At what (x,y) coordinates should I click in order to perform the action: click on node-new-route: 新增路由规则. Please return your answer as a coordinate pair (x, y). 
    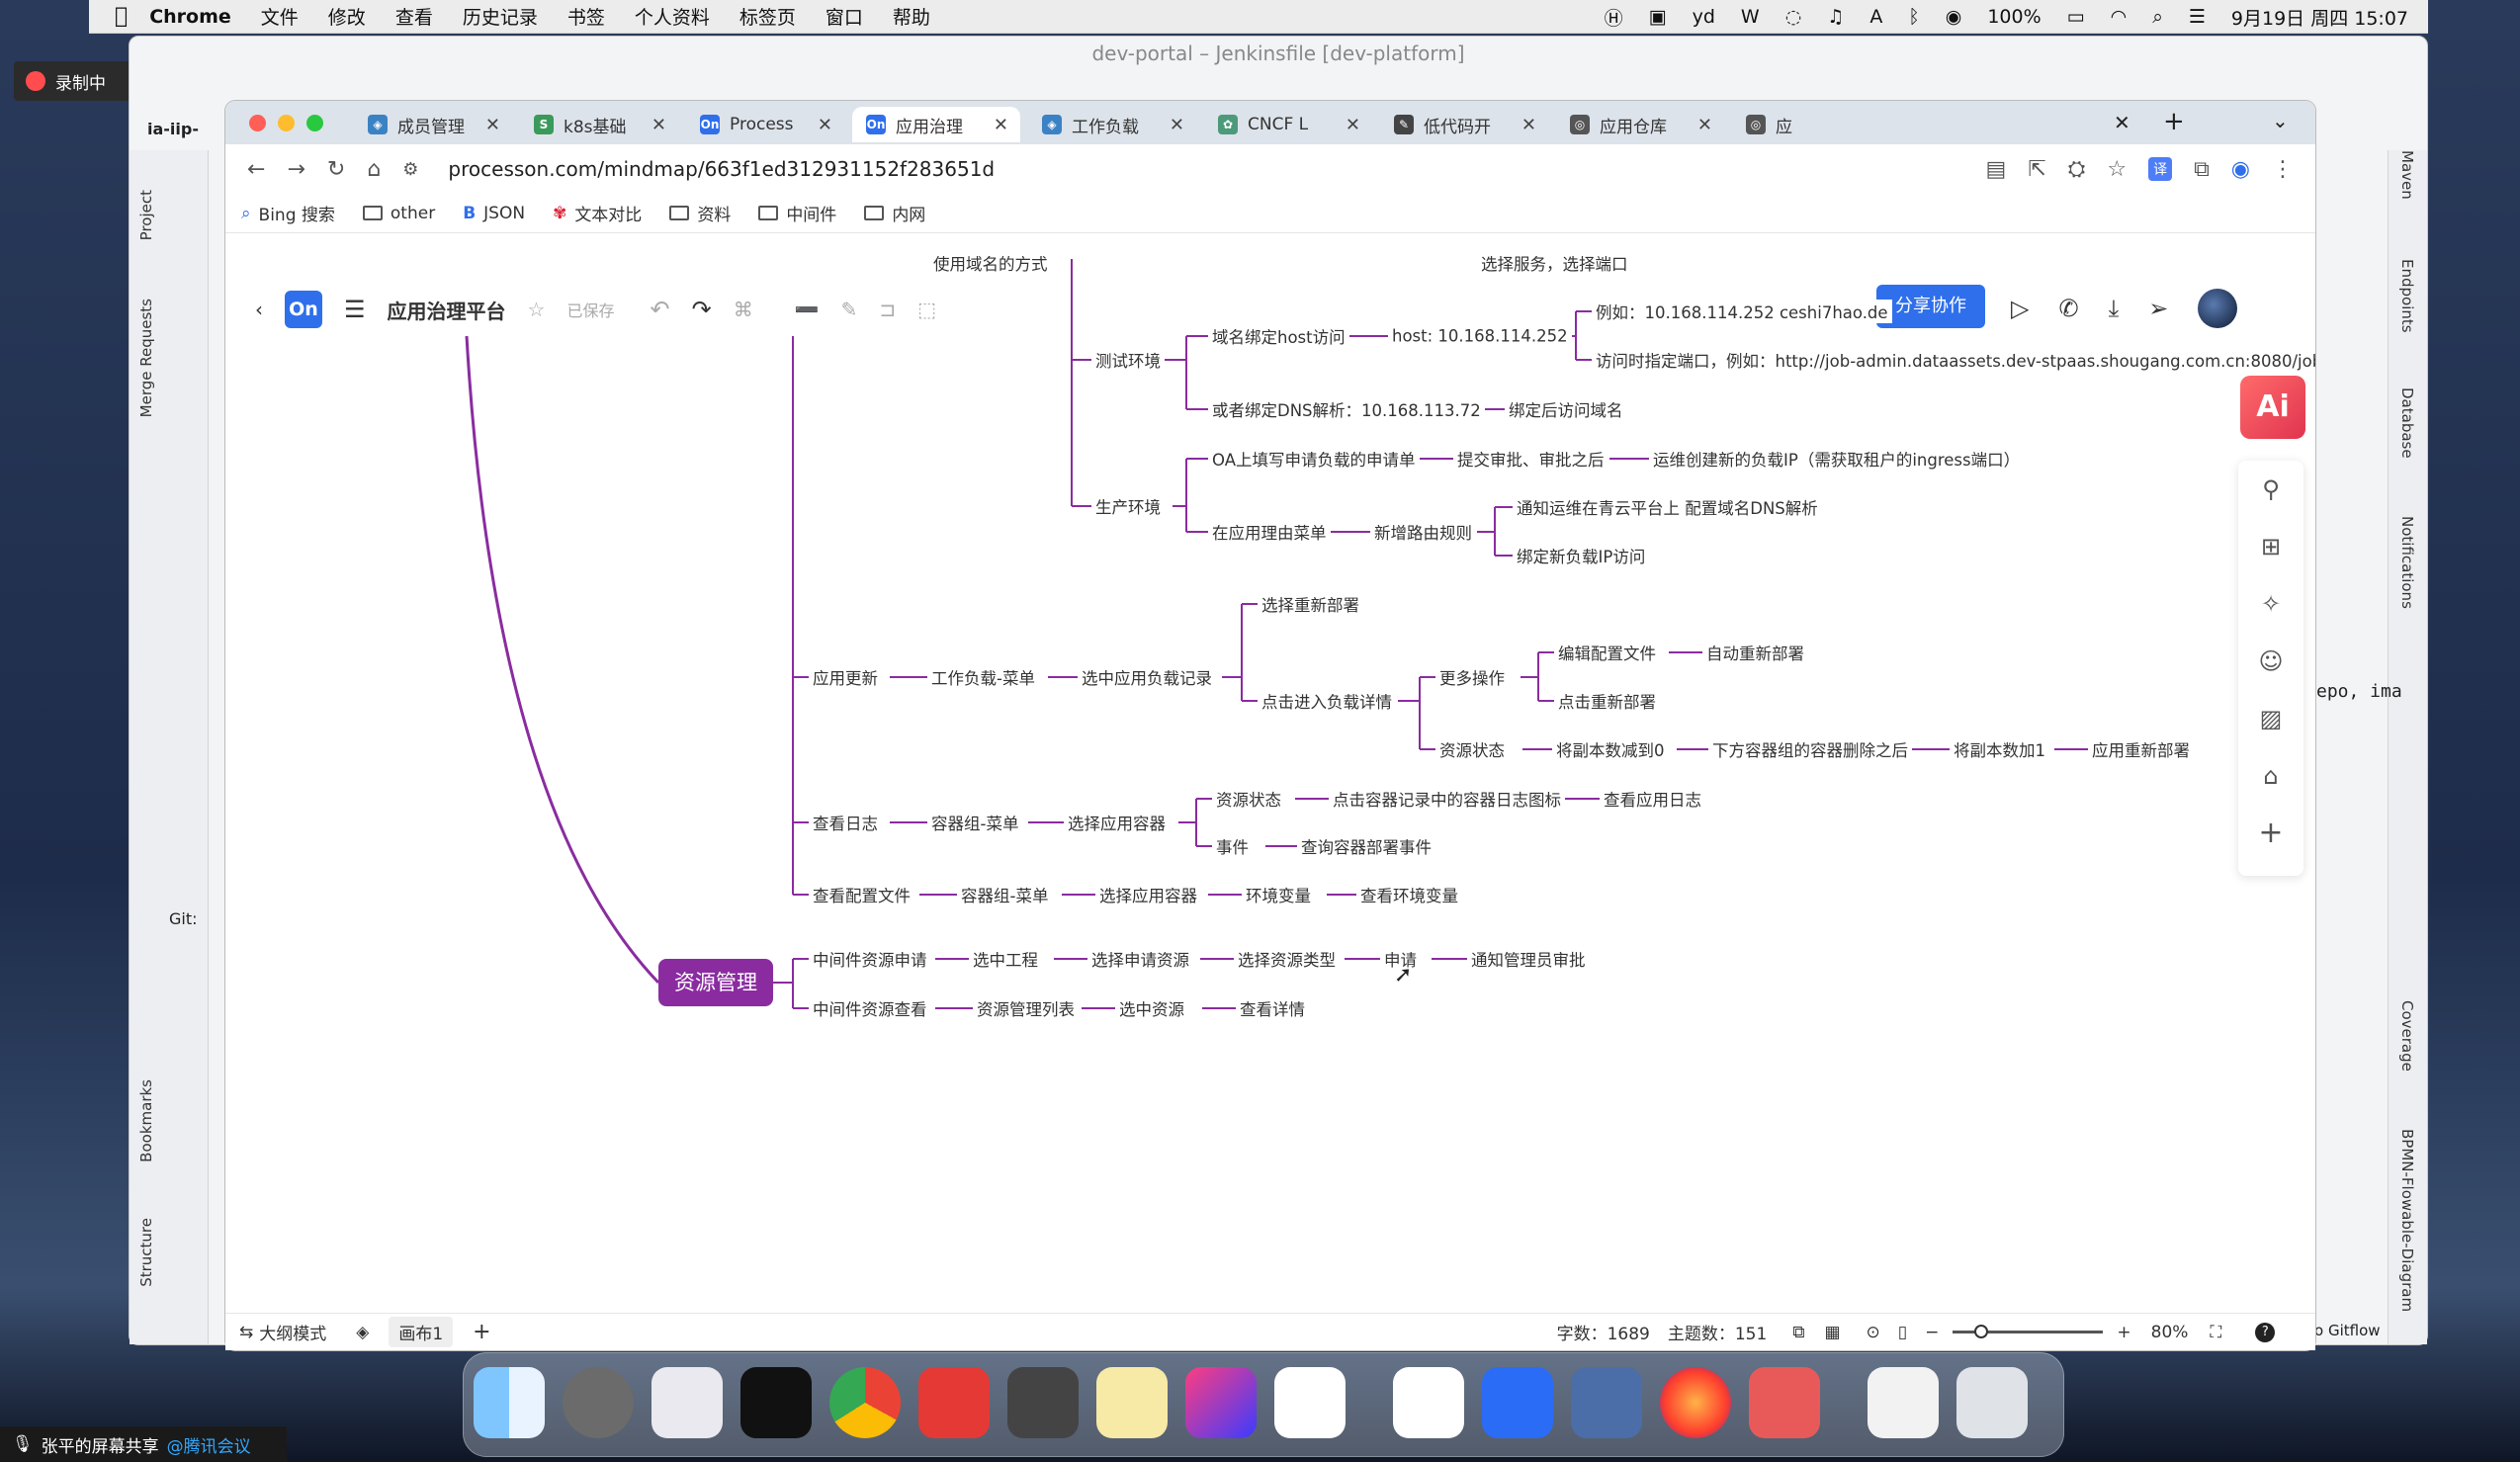
    Looking at the image, I should click on (1423, 532).